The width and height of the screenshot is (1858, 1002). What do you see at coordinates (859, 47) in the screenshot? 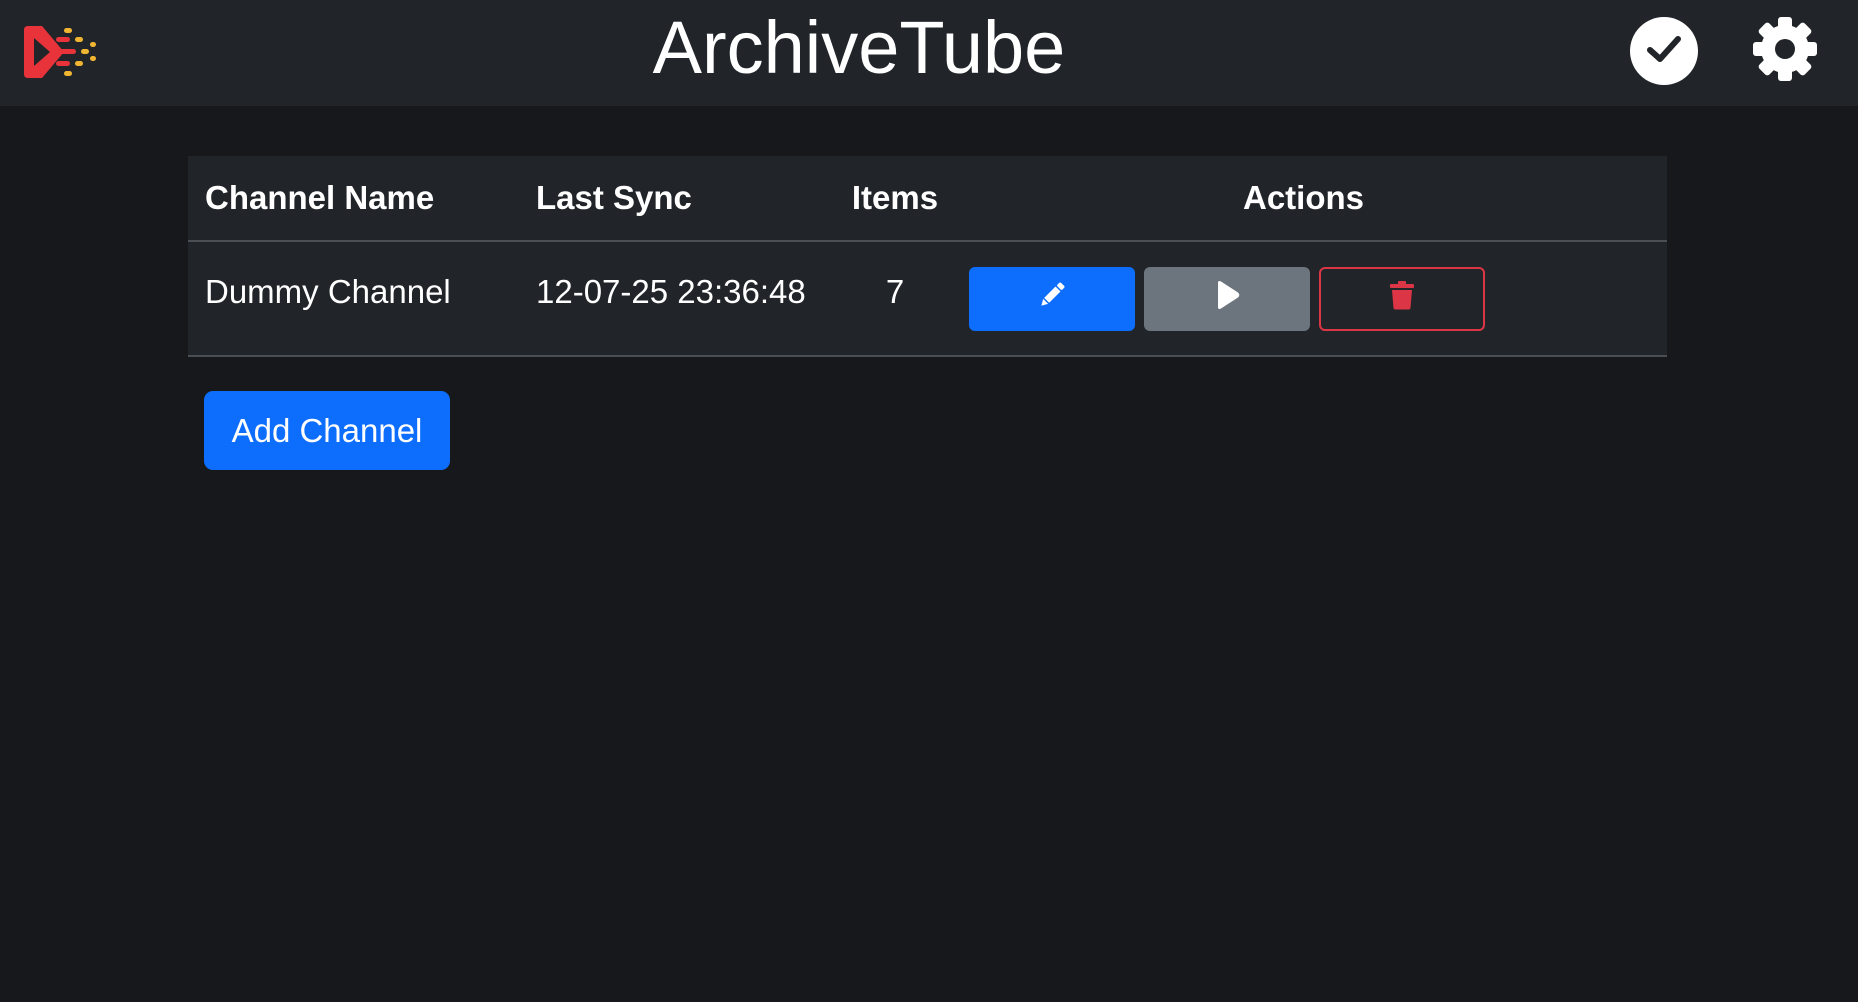
I see `app-title: ArchiveTube` at bounding box center [859, 47].